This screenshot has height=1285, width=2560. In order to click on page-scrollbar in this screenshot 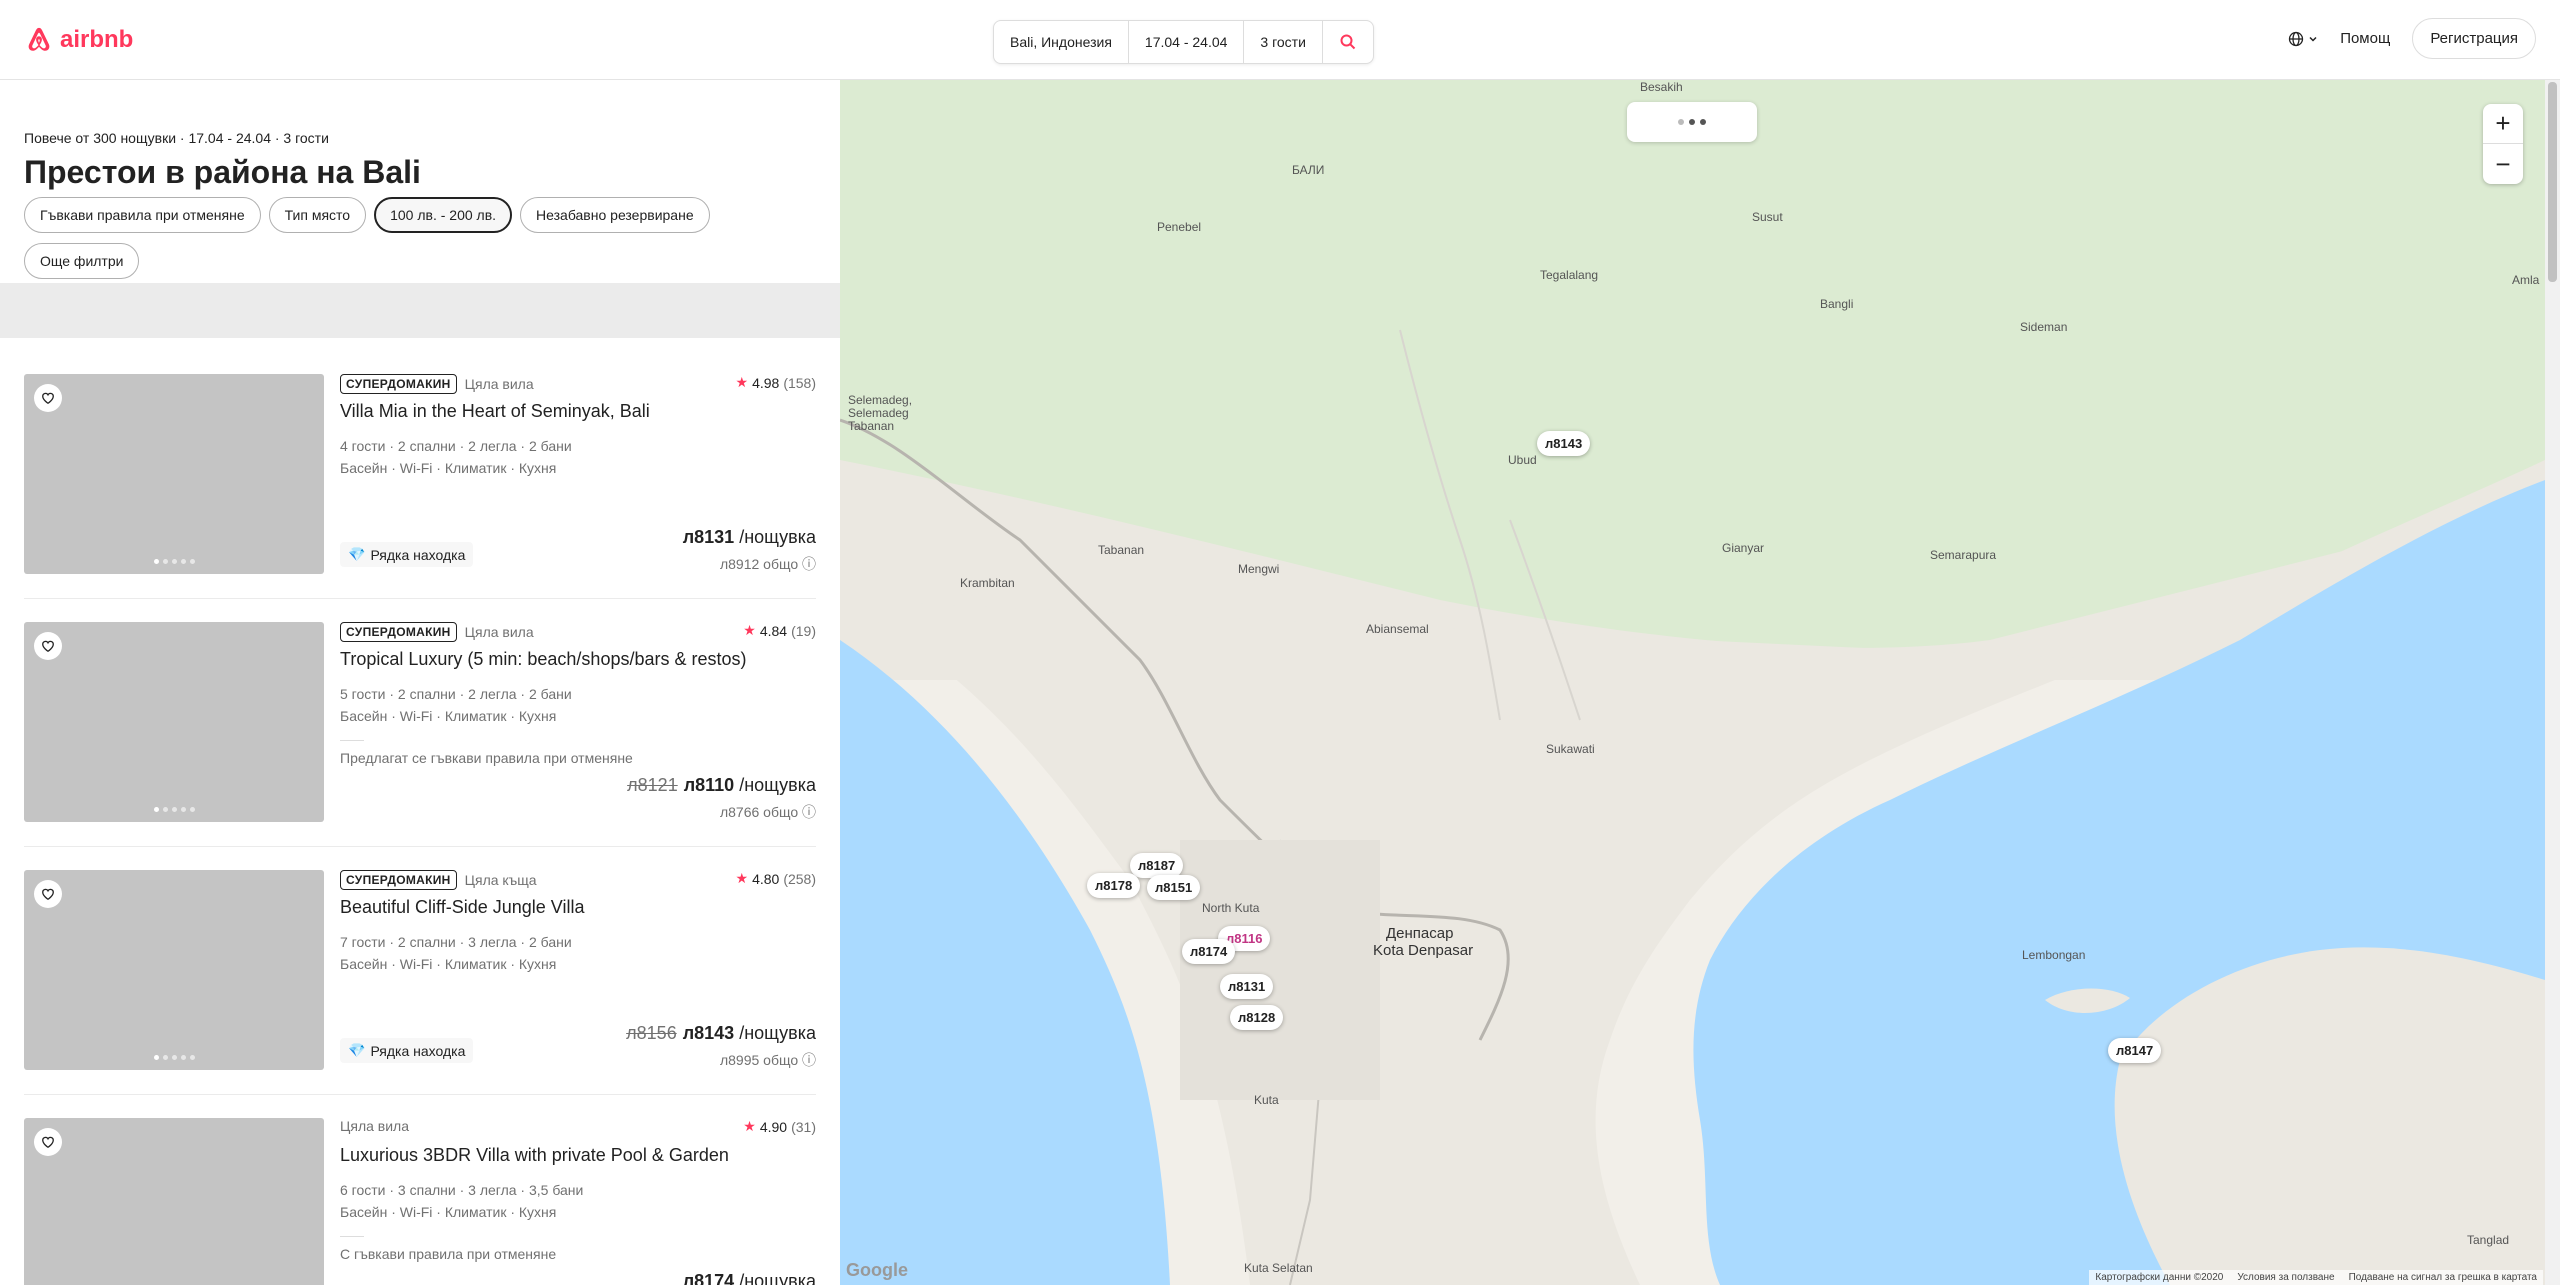, I will do `click(2552, 682)`.